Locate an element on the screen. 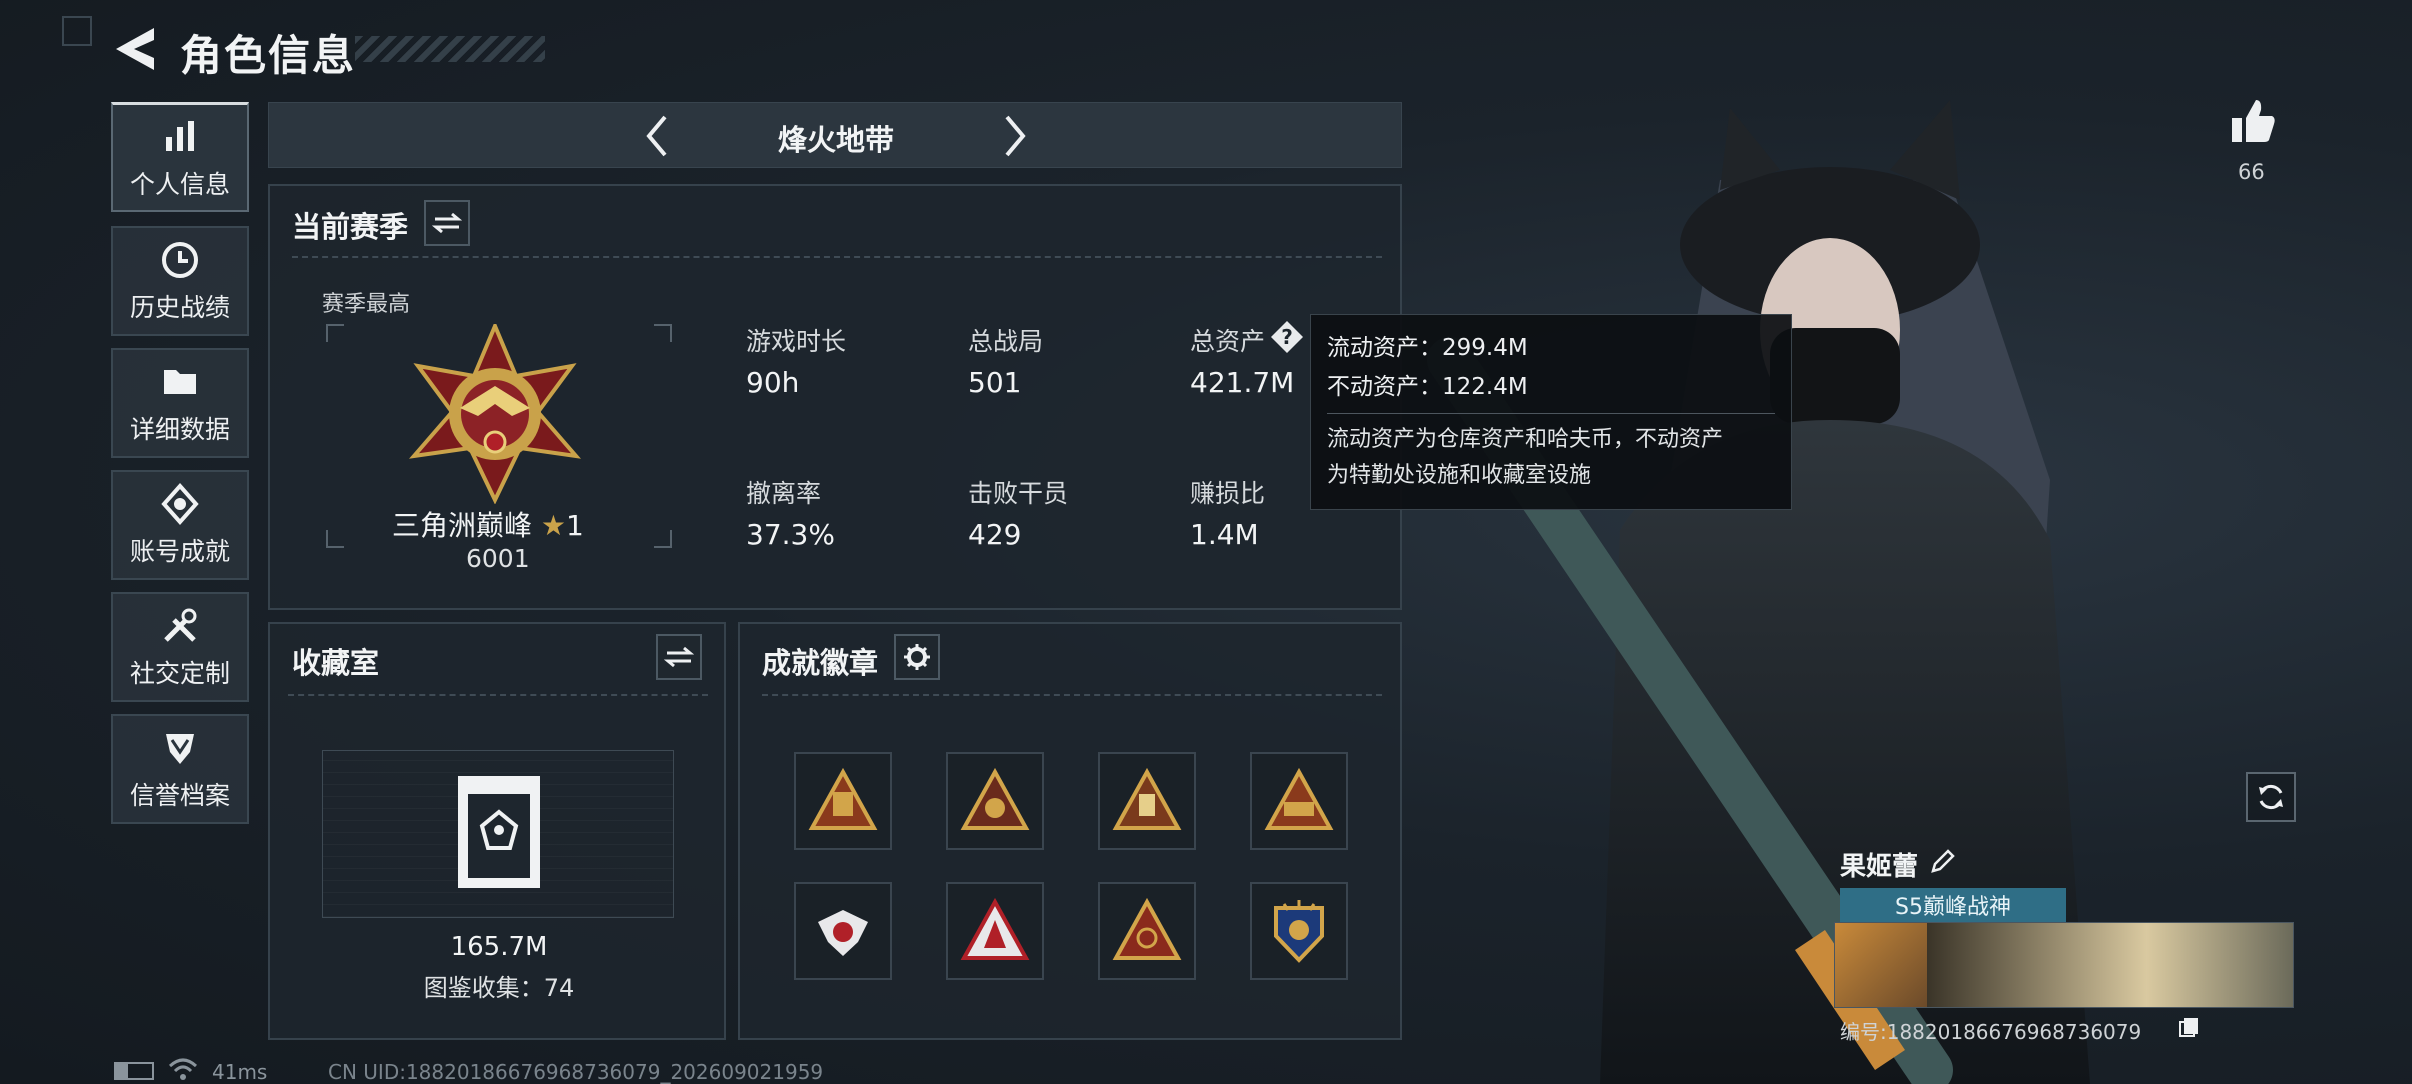  back-arrow-icon is located at coordinates (135, 49).